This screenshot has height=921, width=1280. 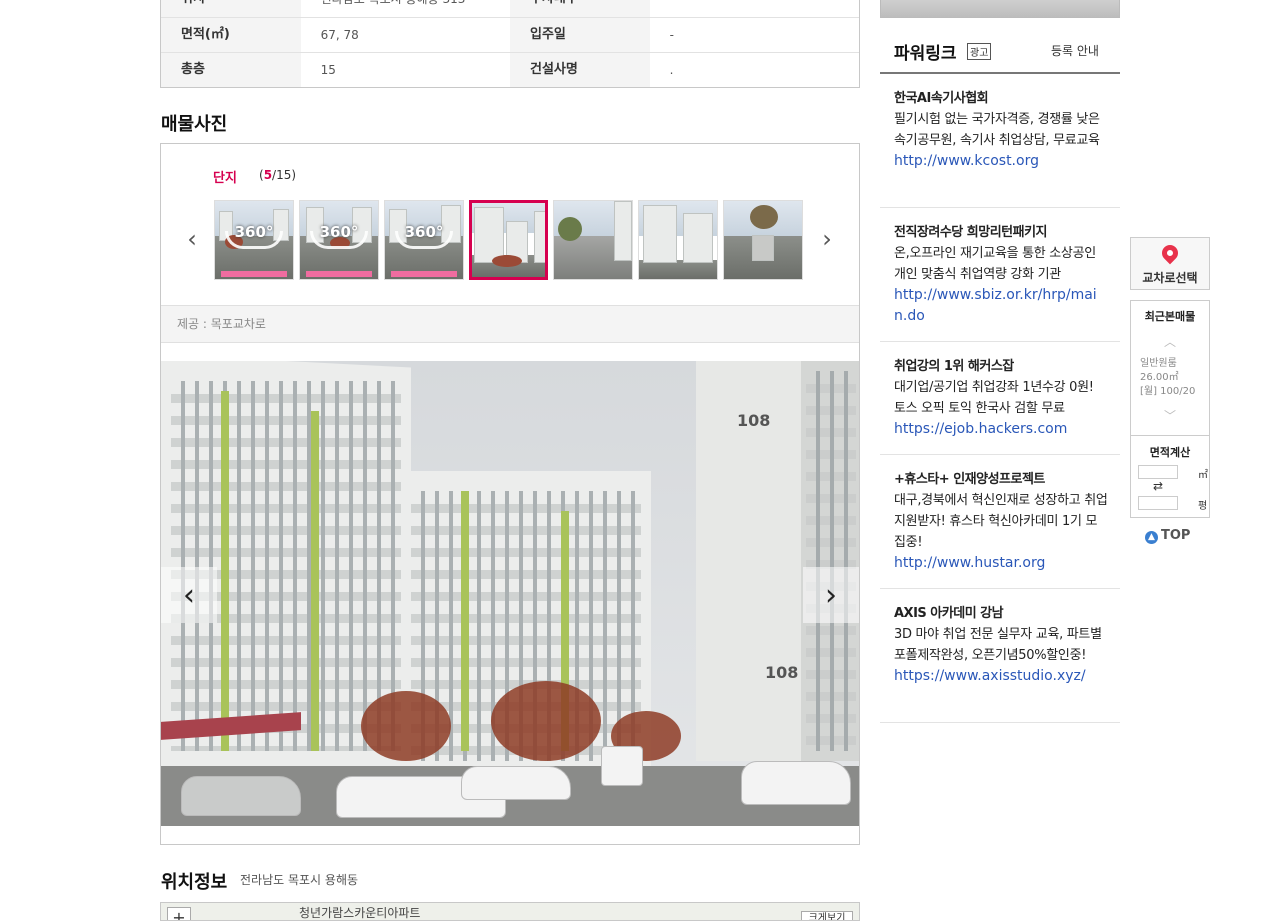 I want to click on photo-prev-icon: ‹, so click(x=189, y=595).